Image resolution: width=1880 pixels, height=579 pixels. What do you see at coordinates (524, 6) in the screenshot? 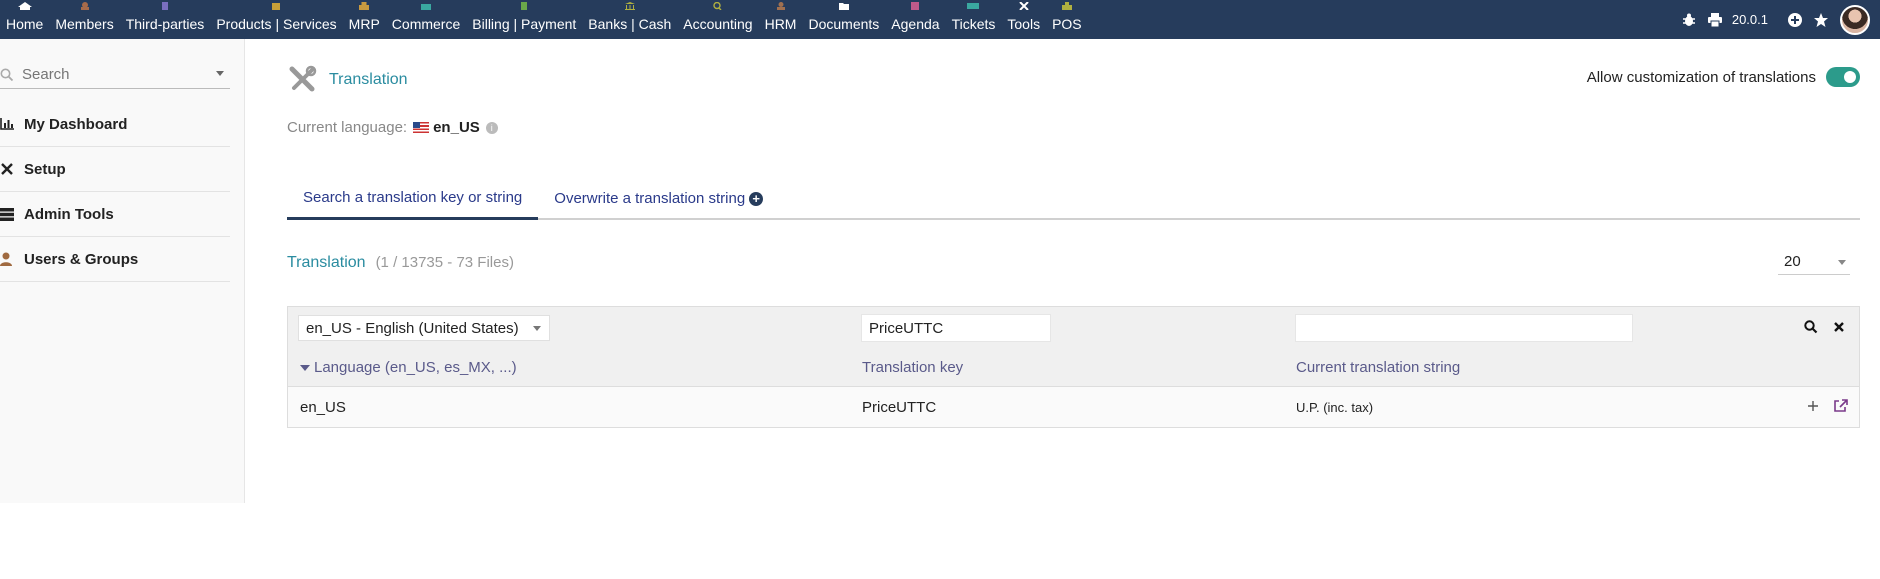
I see `invoice-icon` at bounding box center [524, 6].